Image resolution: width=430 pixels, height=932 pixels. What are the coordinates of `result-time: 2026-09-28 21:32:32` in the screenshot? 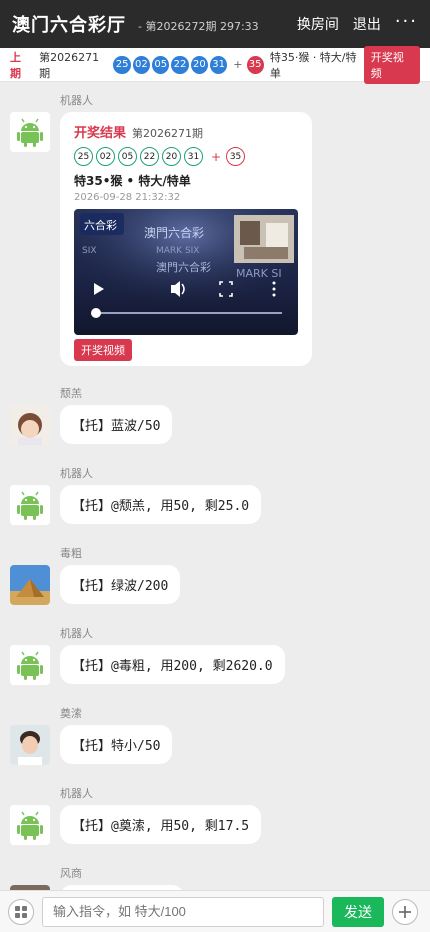 It's located at (127, 197).